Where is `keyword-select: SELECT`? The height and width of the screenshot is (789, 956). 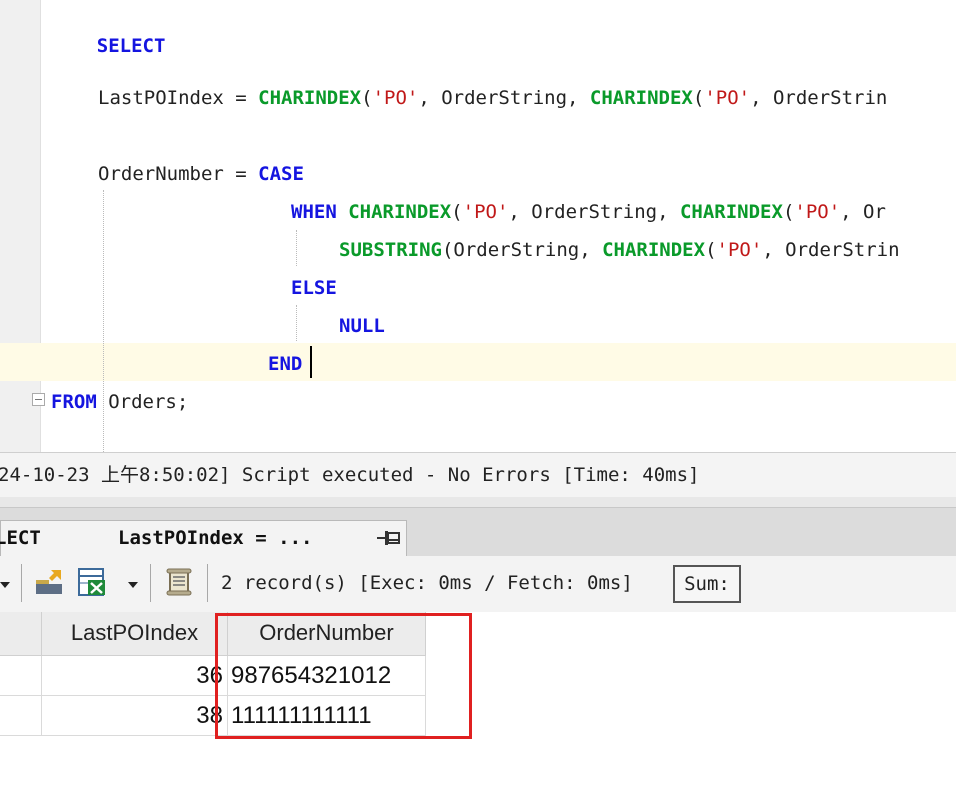
keyword-select: SELECT is located at coordinates (131, 46).